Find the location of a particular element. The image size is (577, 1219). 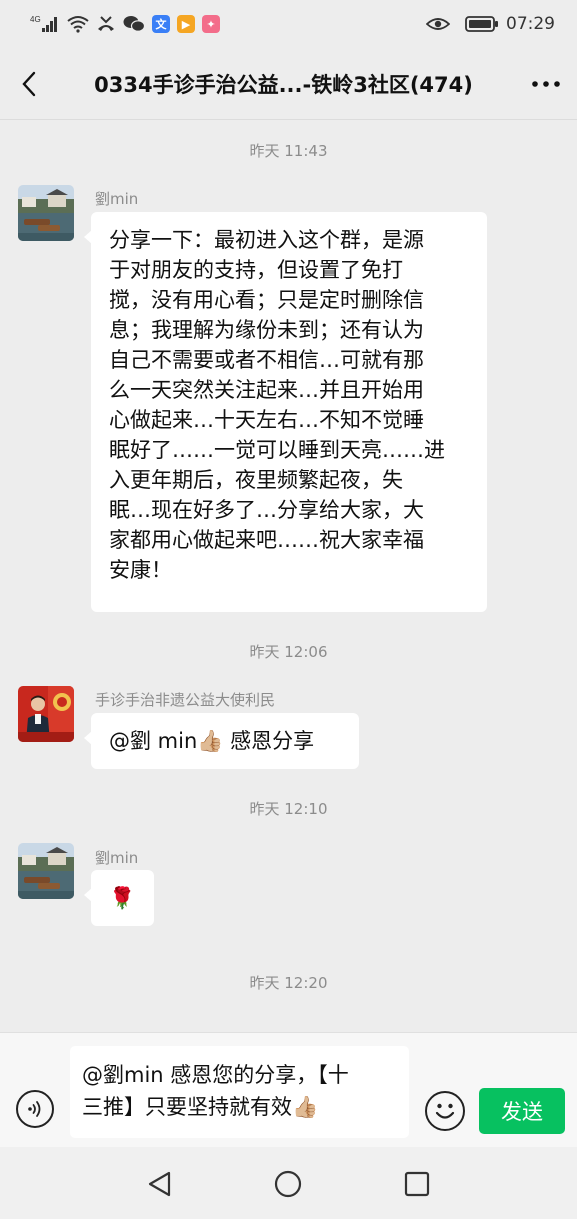

message-line: 眠…现在好多了…分享给大家，大 is located at coordinates (266, 510).